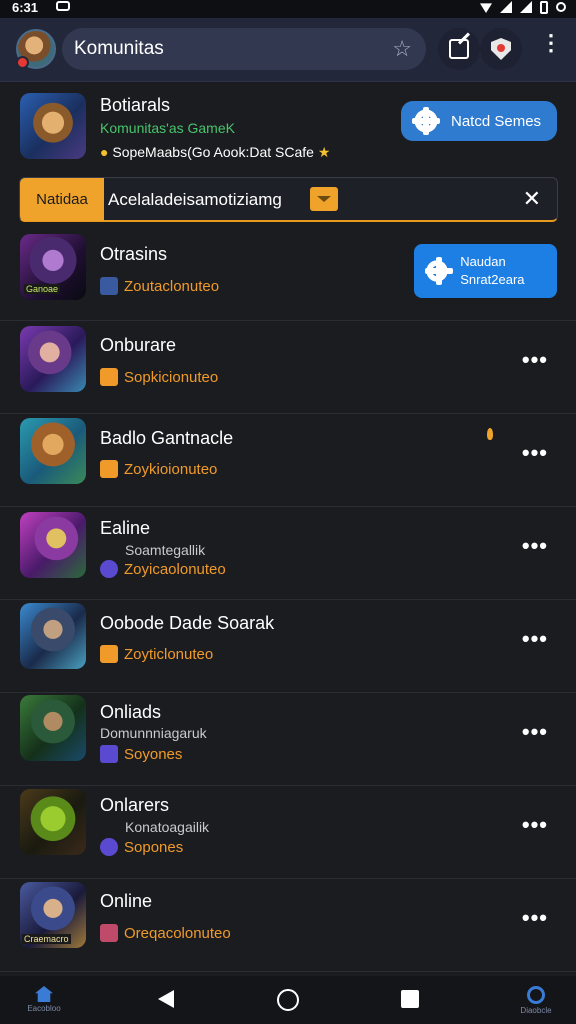  Describe the element at coordinates (288, 553) in the screenshot. I see `list-item: Ealine Soamtegallik Zoyicaolonuteo •••` at that location.